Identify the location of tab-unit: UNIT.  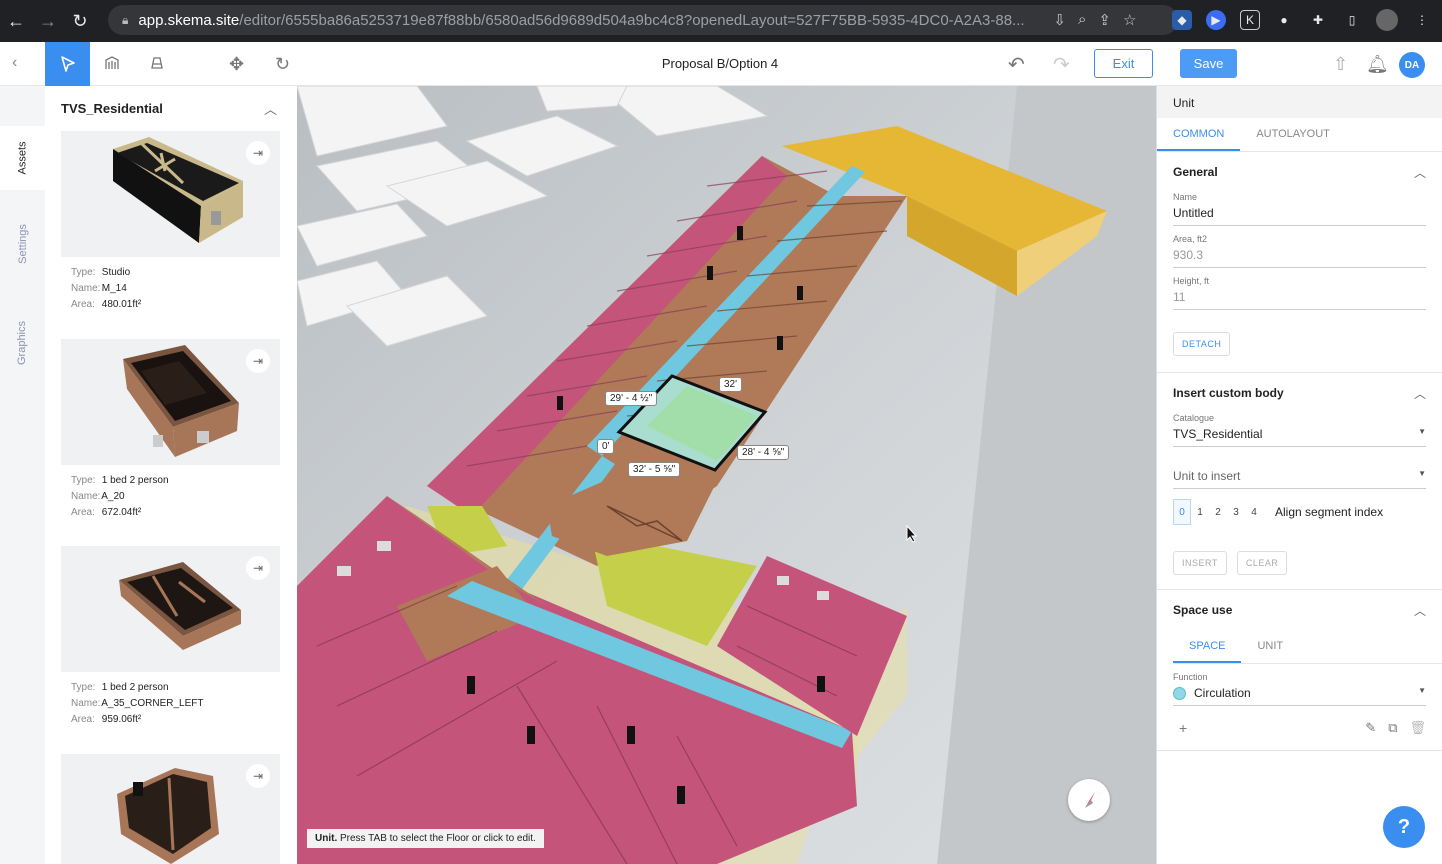
(1270, 646).